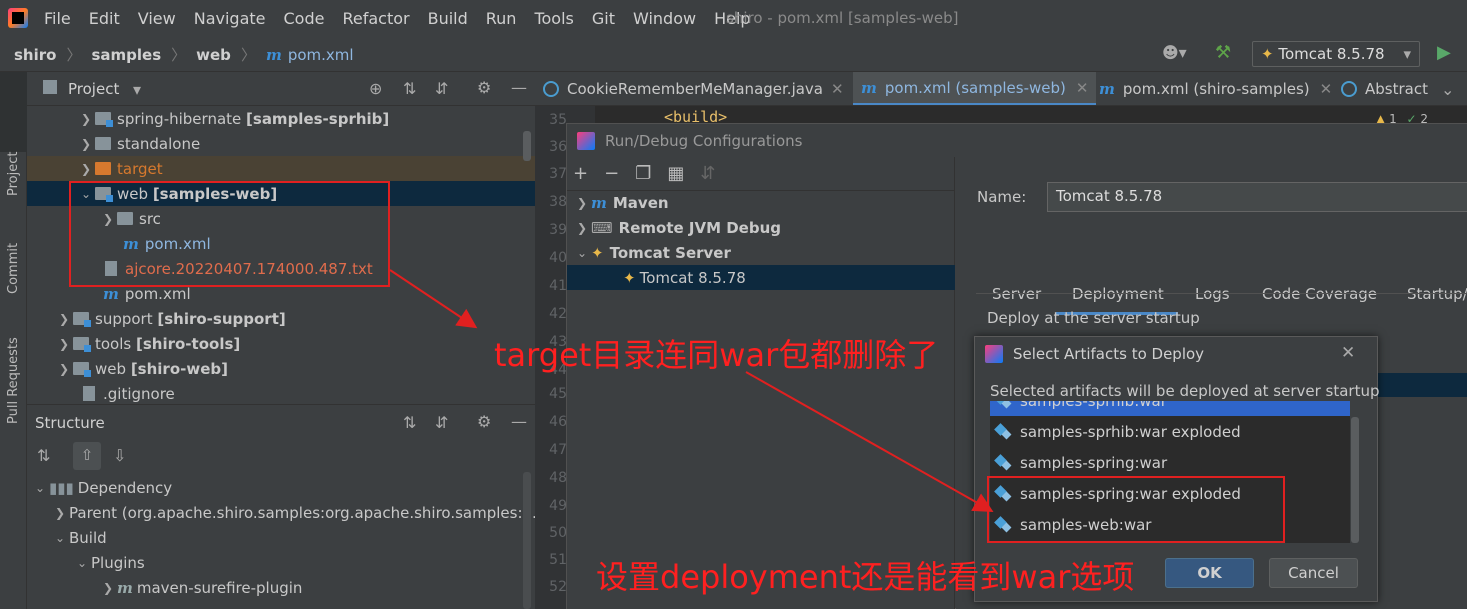 The image size is (1467, 609). I want to click on annotation-note-1: target目录连同war包都删除了, so click(716, 355).